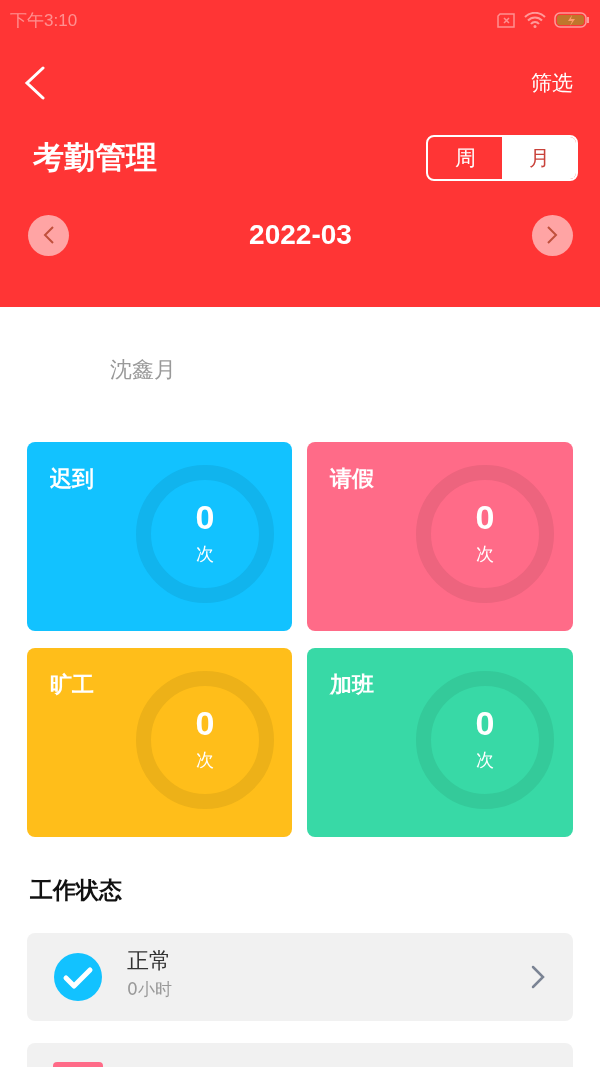 This screenshot has height=1067, width=600. Describe the element at coordinates (300, 235) in the screenshot. I see `month-label: 2022-03` at that location.